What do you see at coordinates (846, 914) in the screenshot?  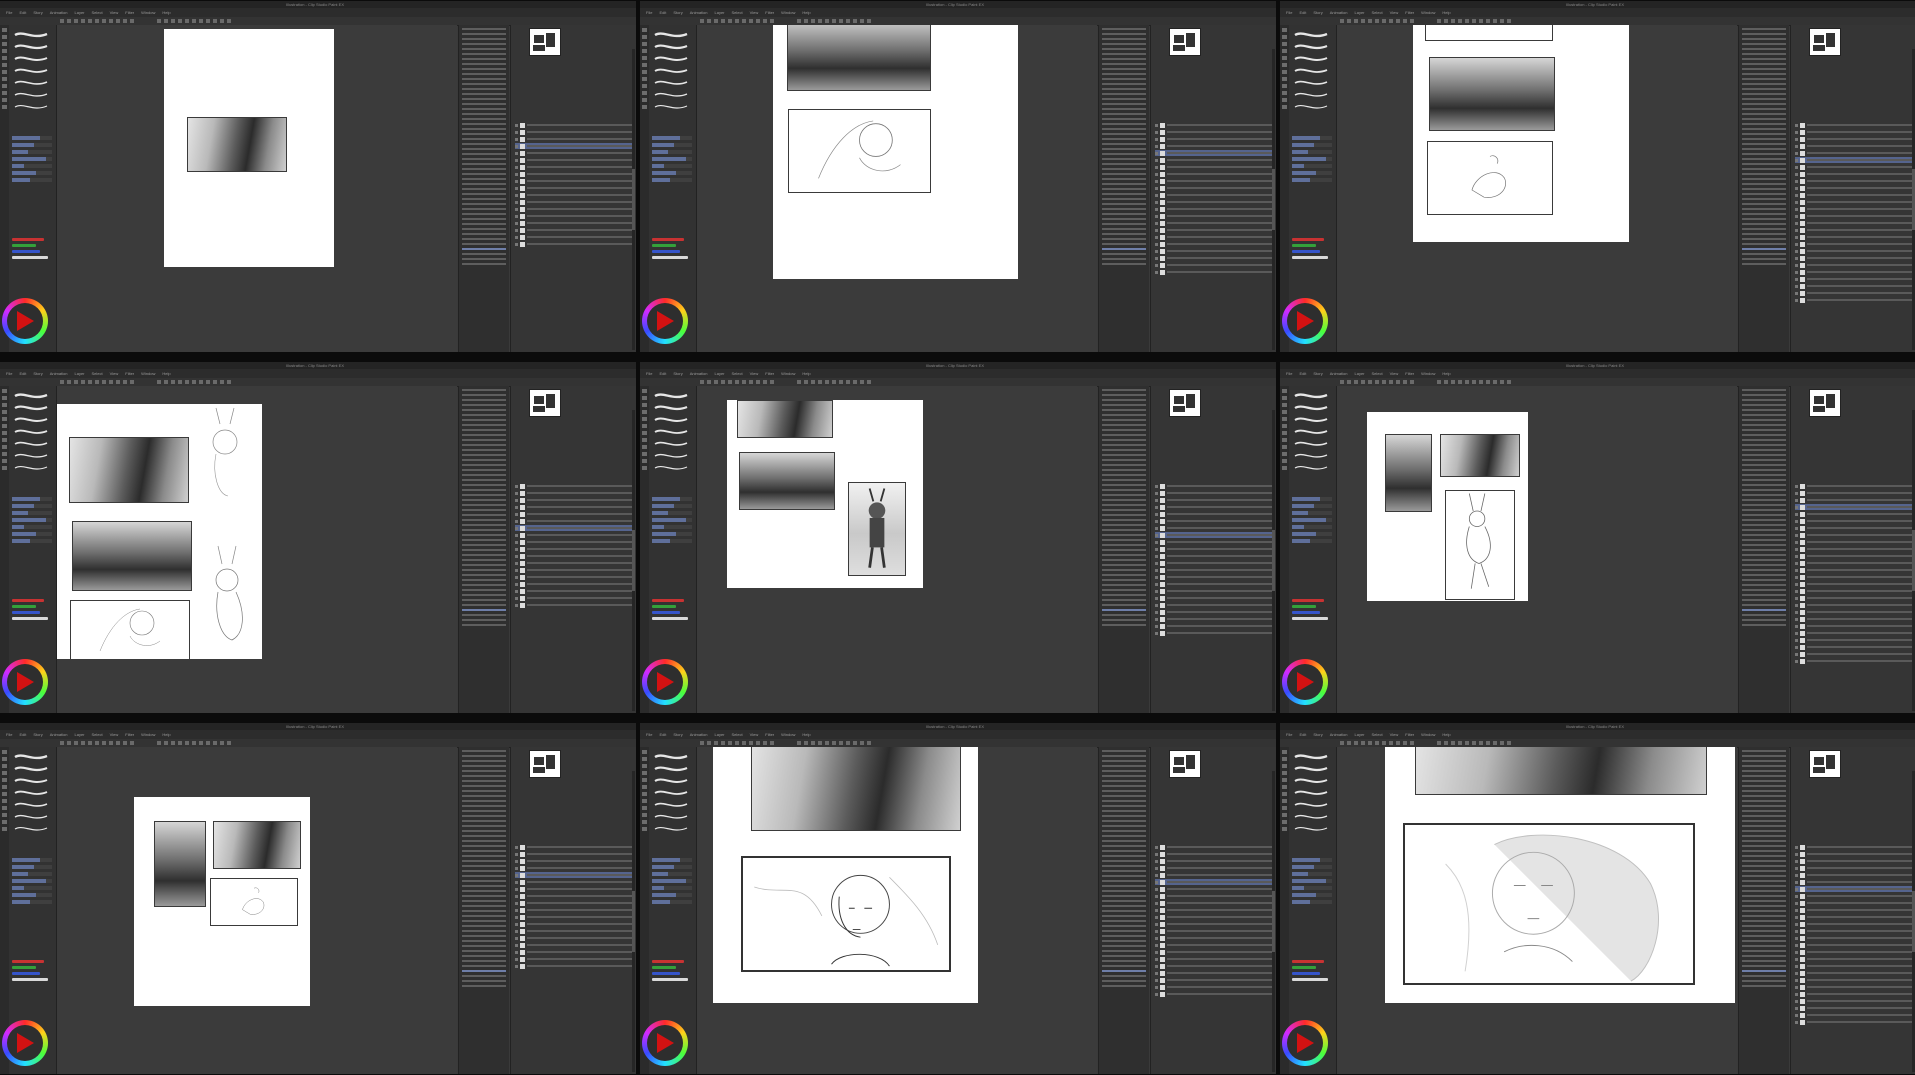 I see `comic-panel` at bounding box center [846, 914].